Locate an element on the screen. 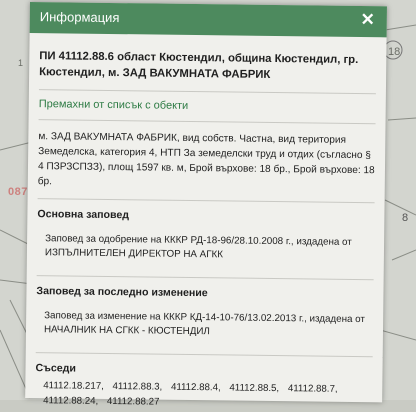  map-label: 1 is located at coordinates (21, 63).